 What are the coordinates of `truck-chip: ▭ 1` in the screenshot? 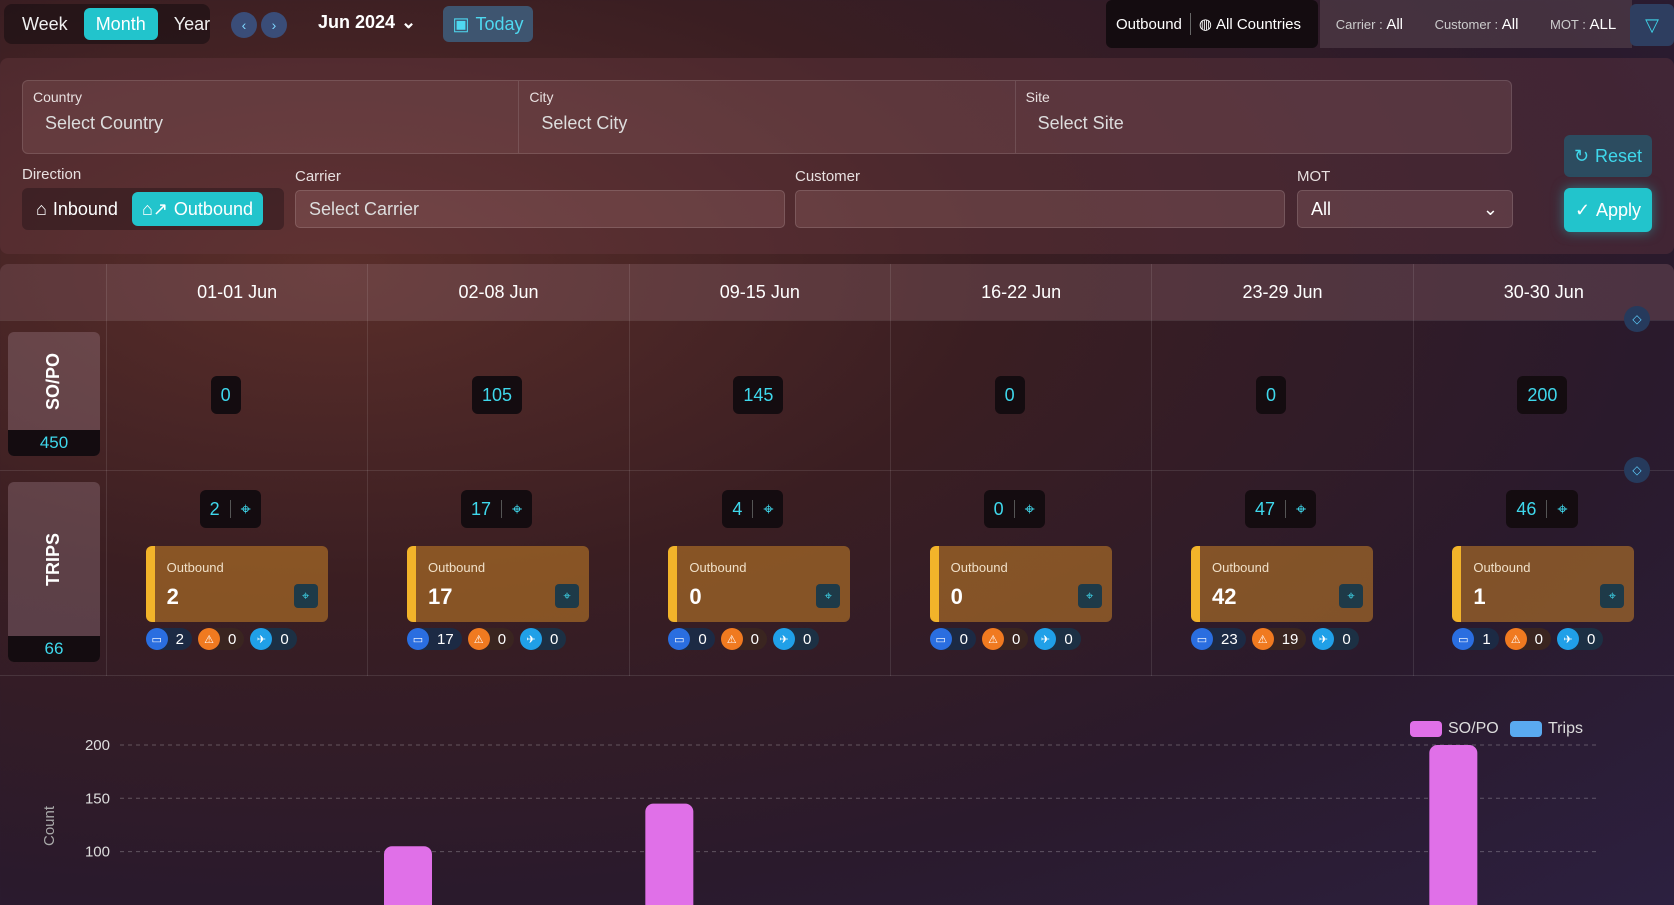 It's located at (1475, 639).